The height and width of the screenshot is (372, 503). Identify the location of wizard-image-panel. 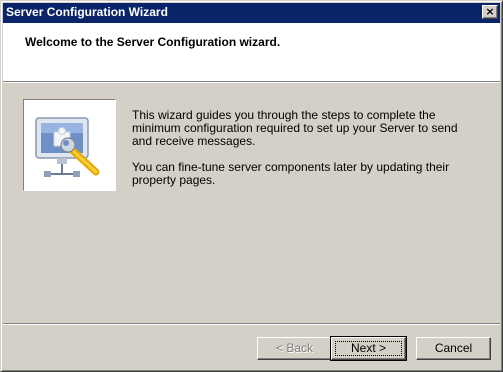
(69, 145).